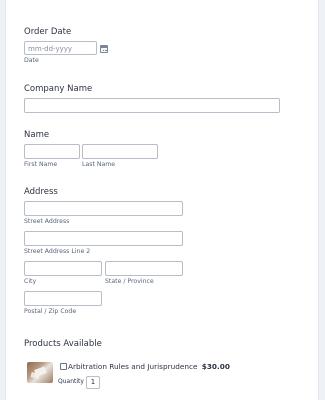 Image resolution: width=325 pixels, height=400 pixels. I want to click on calendar-icon, so click(104, 49).